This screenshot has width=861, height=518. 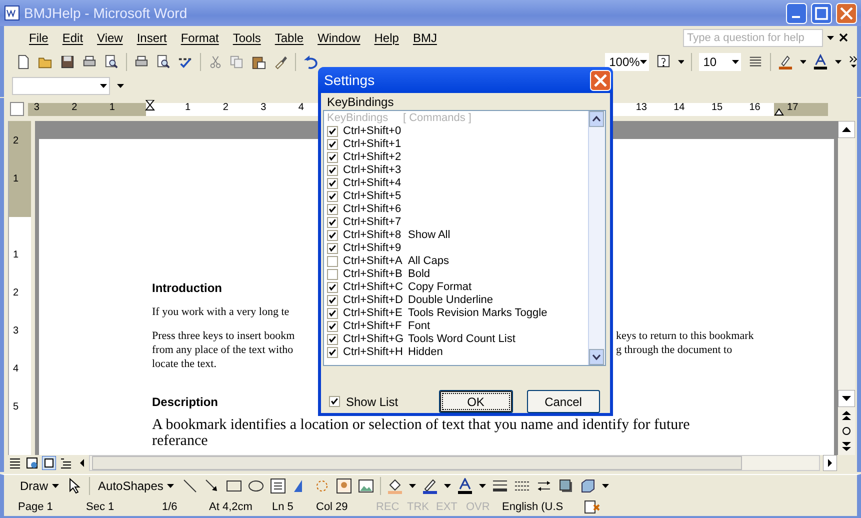 I want to click on picture-icon, so click(x=366, y=486).